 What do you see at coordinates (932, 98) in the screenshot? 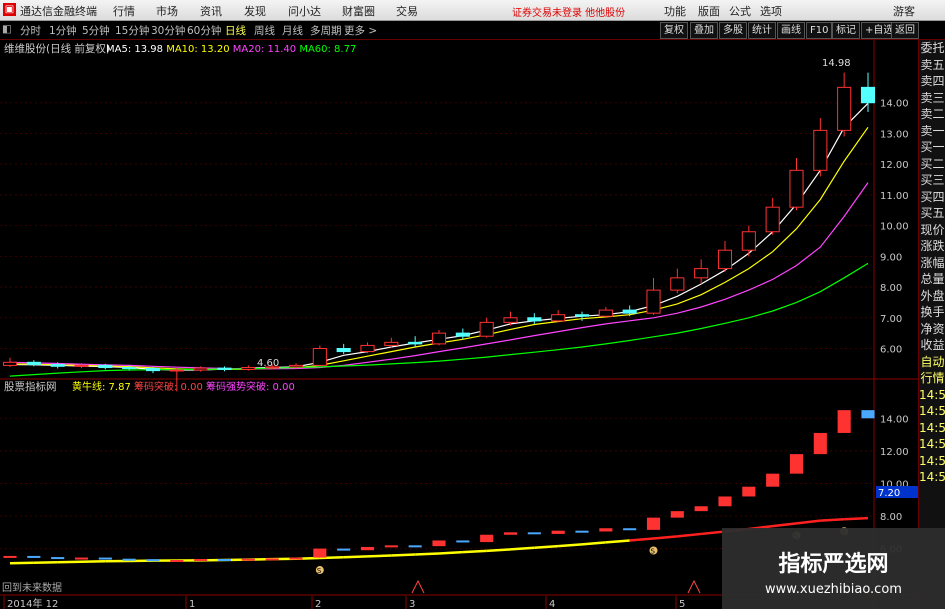
I see `side-panel-item: 卖三` at bounding box center [932, 98].